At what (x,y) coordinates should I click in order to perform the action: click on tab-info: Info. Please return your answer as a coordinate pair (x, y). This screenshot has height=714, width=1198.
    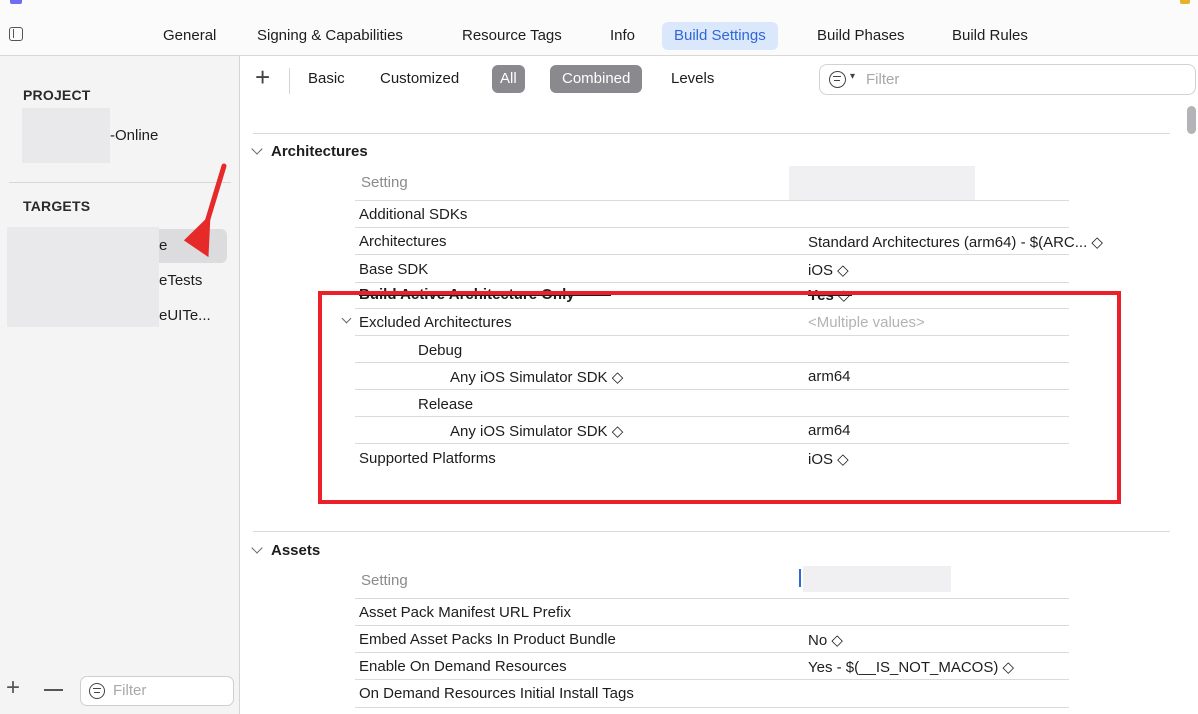
    Looking at the image, I should click on (622, 36).